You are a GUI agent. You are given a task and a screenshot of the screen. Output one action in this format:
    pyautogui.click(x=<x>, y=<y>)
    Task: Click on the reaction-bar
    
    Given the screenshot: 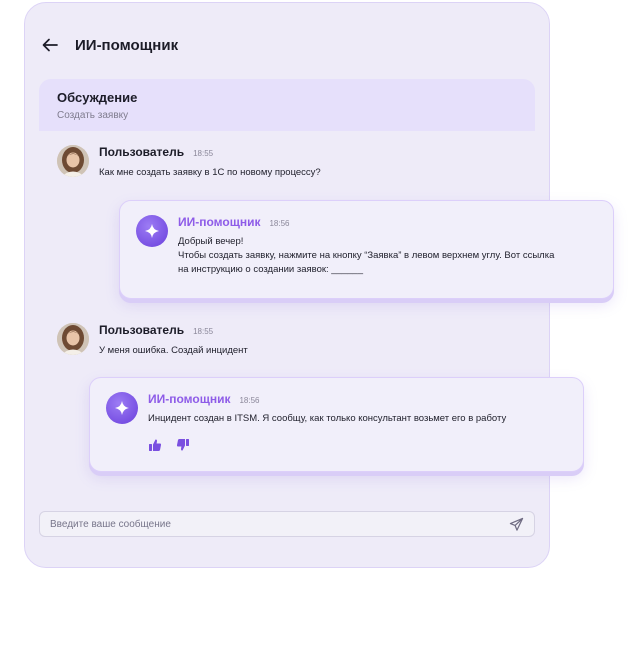 What is the action you would take?
    pyautogui.click(x=327, y=445)
    